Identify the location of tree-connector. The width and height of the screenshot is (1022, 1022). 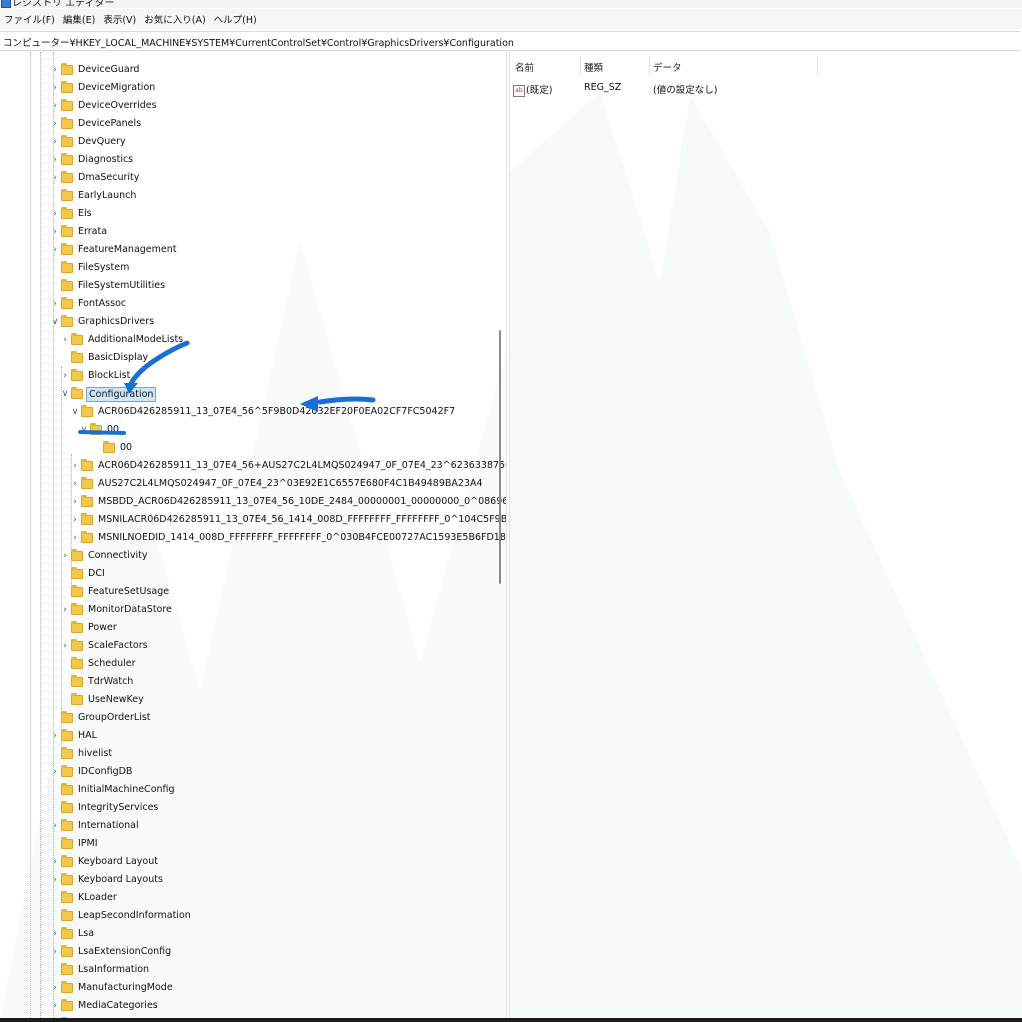
(55, 196).